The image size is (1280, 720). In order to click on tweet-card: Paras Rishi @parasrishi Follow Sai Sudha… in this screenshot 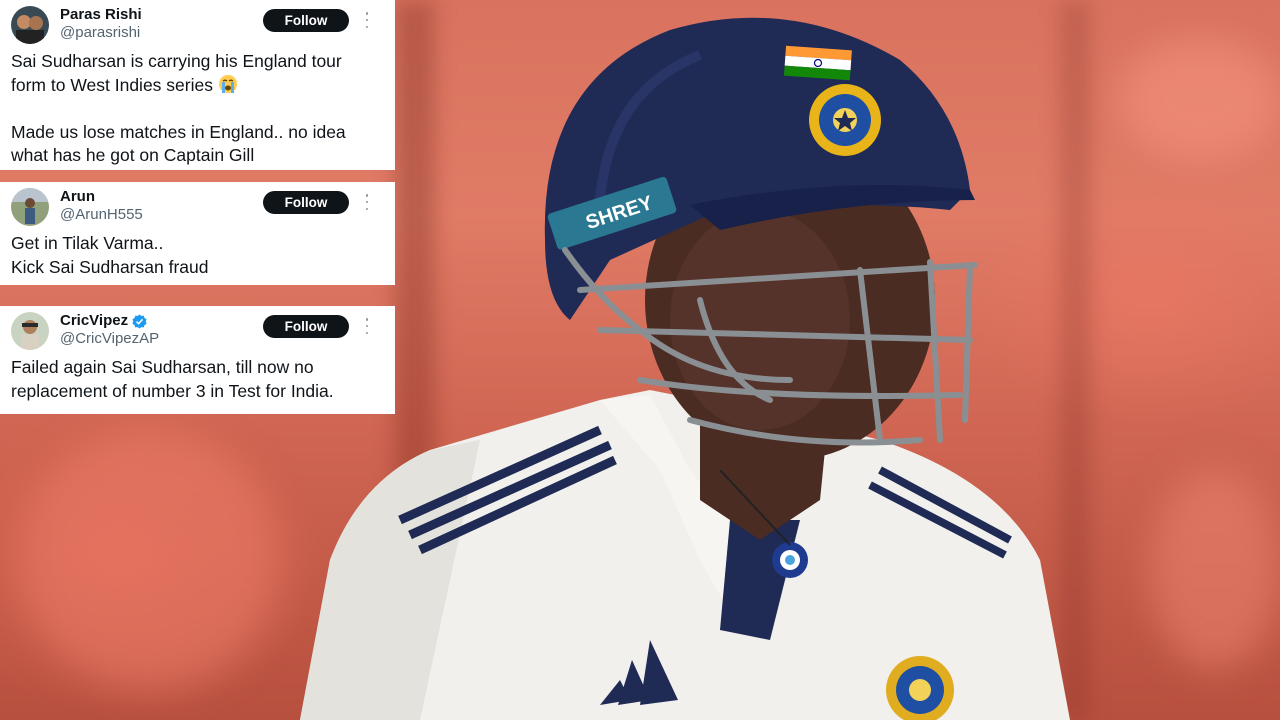, I will do `click(197, 85)`.